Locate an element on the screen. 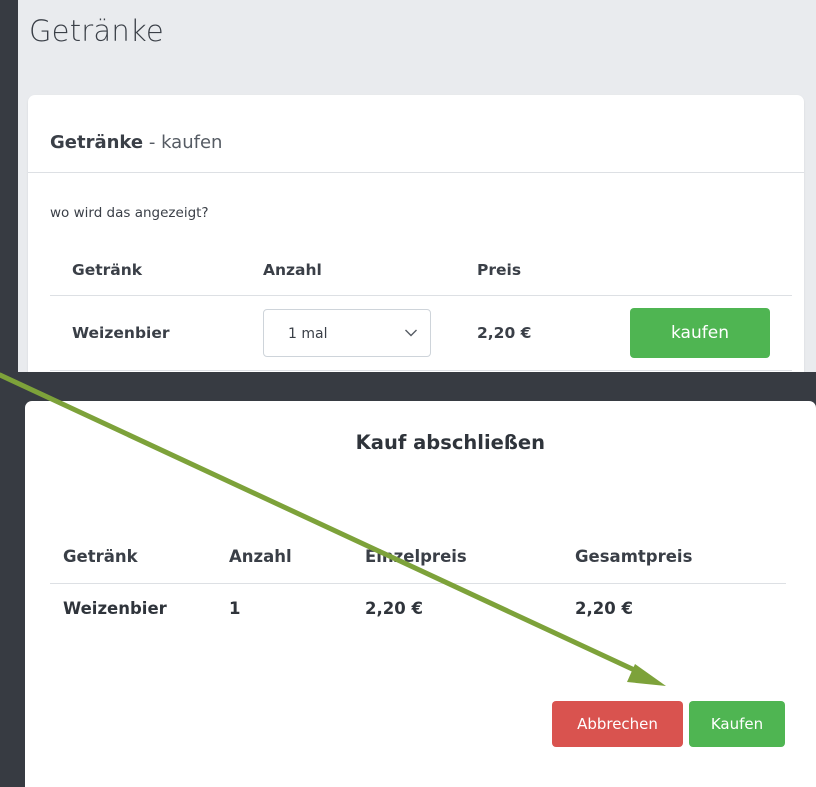 The image size is (816, 787). modal-row-total-price: 2,20 € is located at coordinates (604, 608).